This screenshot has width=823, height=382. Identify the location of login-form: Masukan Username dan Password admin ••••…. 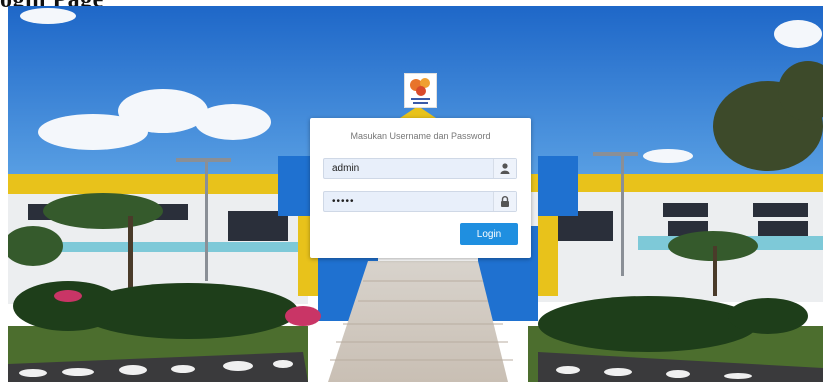
(420, 188).